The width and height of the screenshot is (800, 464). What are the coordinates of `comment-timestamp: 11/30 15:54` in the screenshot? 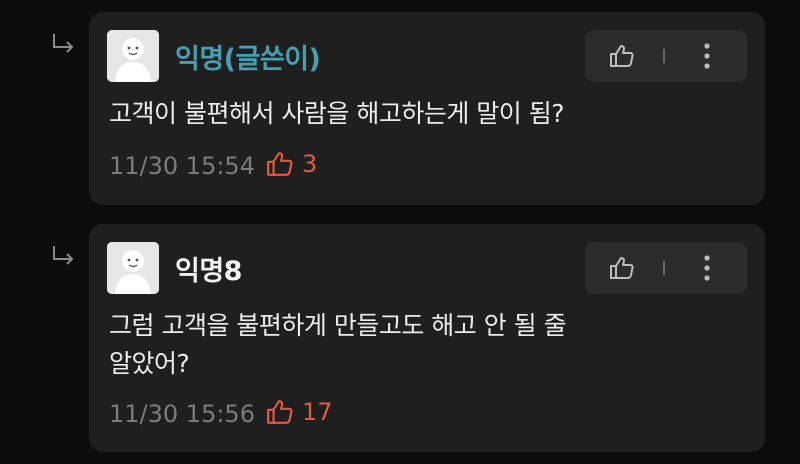 It's located at (182, 166).